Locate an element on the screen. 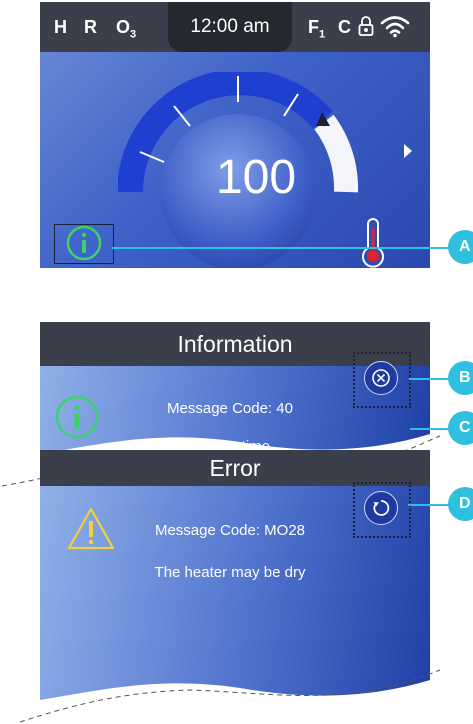  clock: 12:00 am is located at coordinates (230, 27).